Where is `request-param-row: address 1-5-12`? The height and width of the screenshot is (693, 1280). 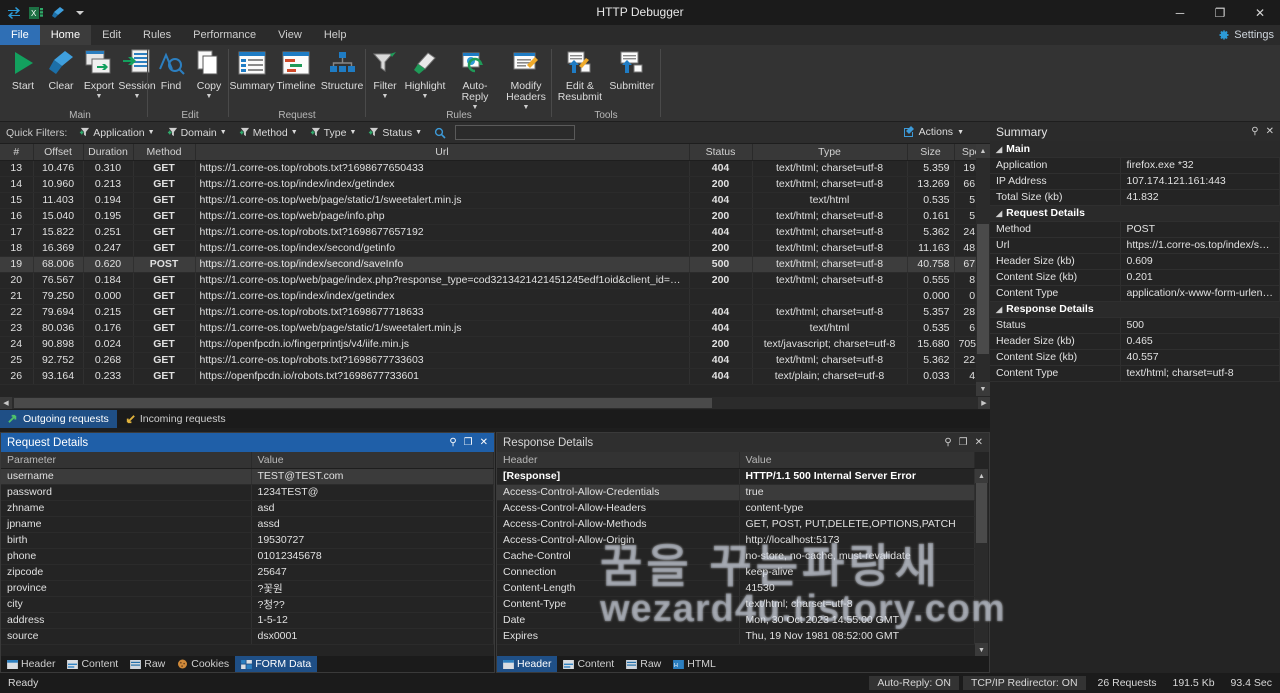 request-param-row: address 1-5-12 is located at coordinates (247, 620).